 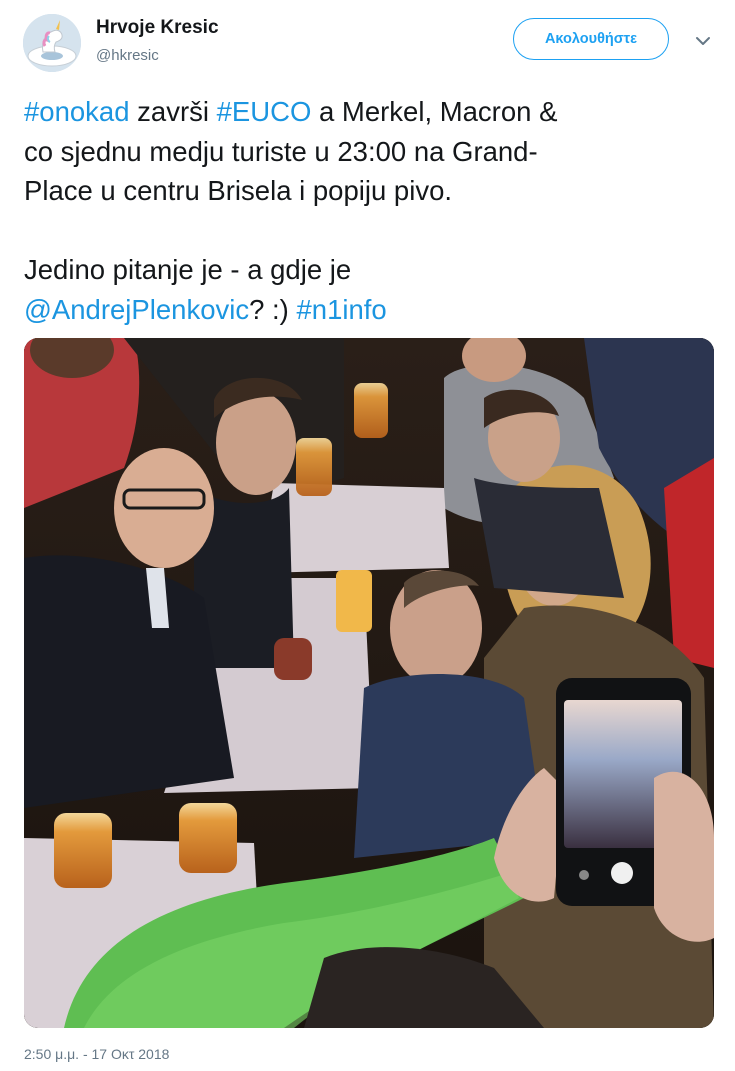 What do you see at coordinates (273, 309) in the screenshot?
I see `tweet-text-segment: ? :)` at bounding box center [273, 309].